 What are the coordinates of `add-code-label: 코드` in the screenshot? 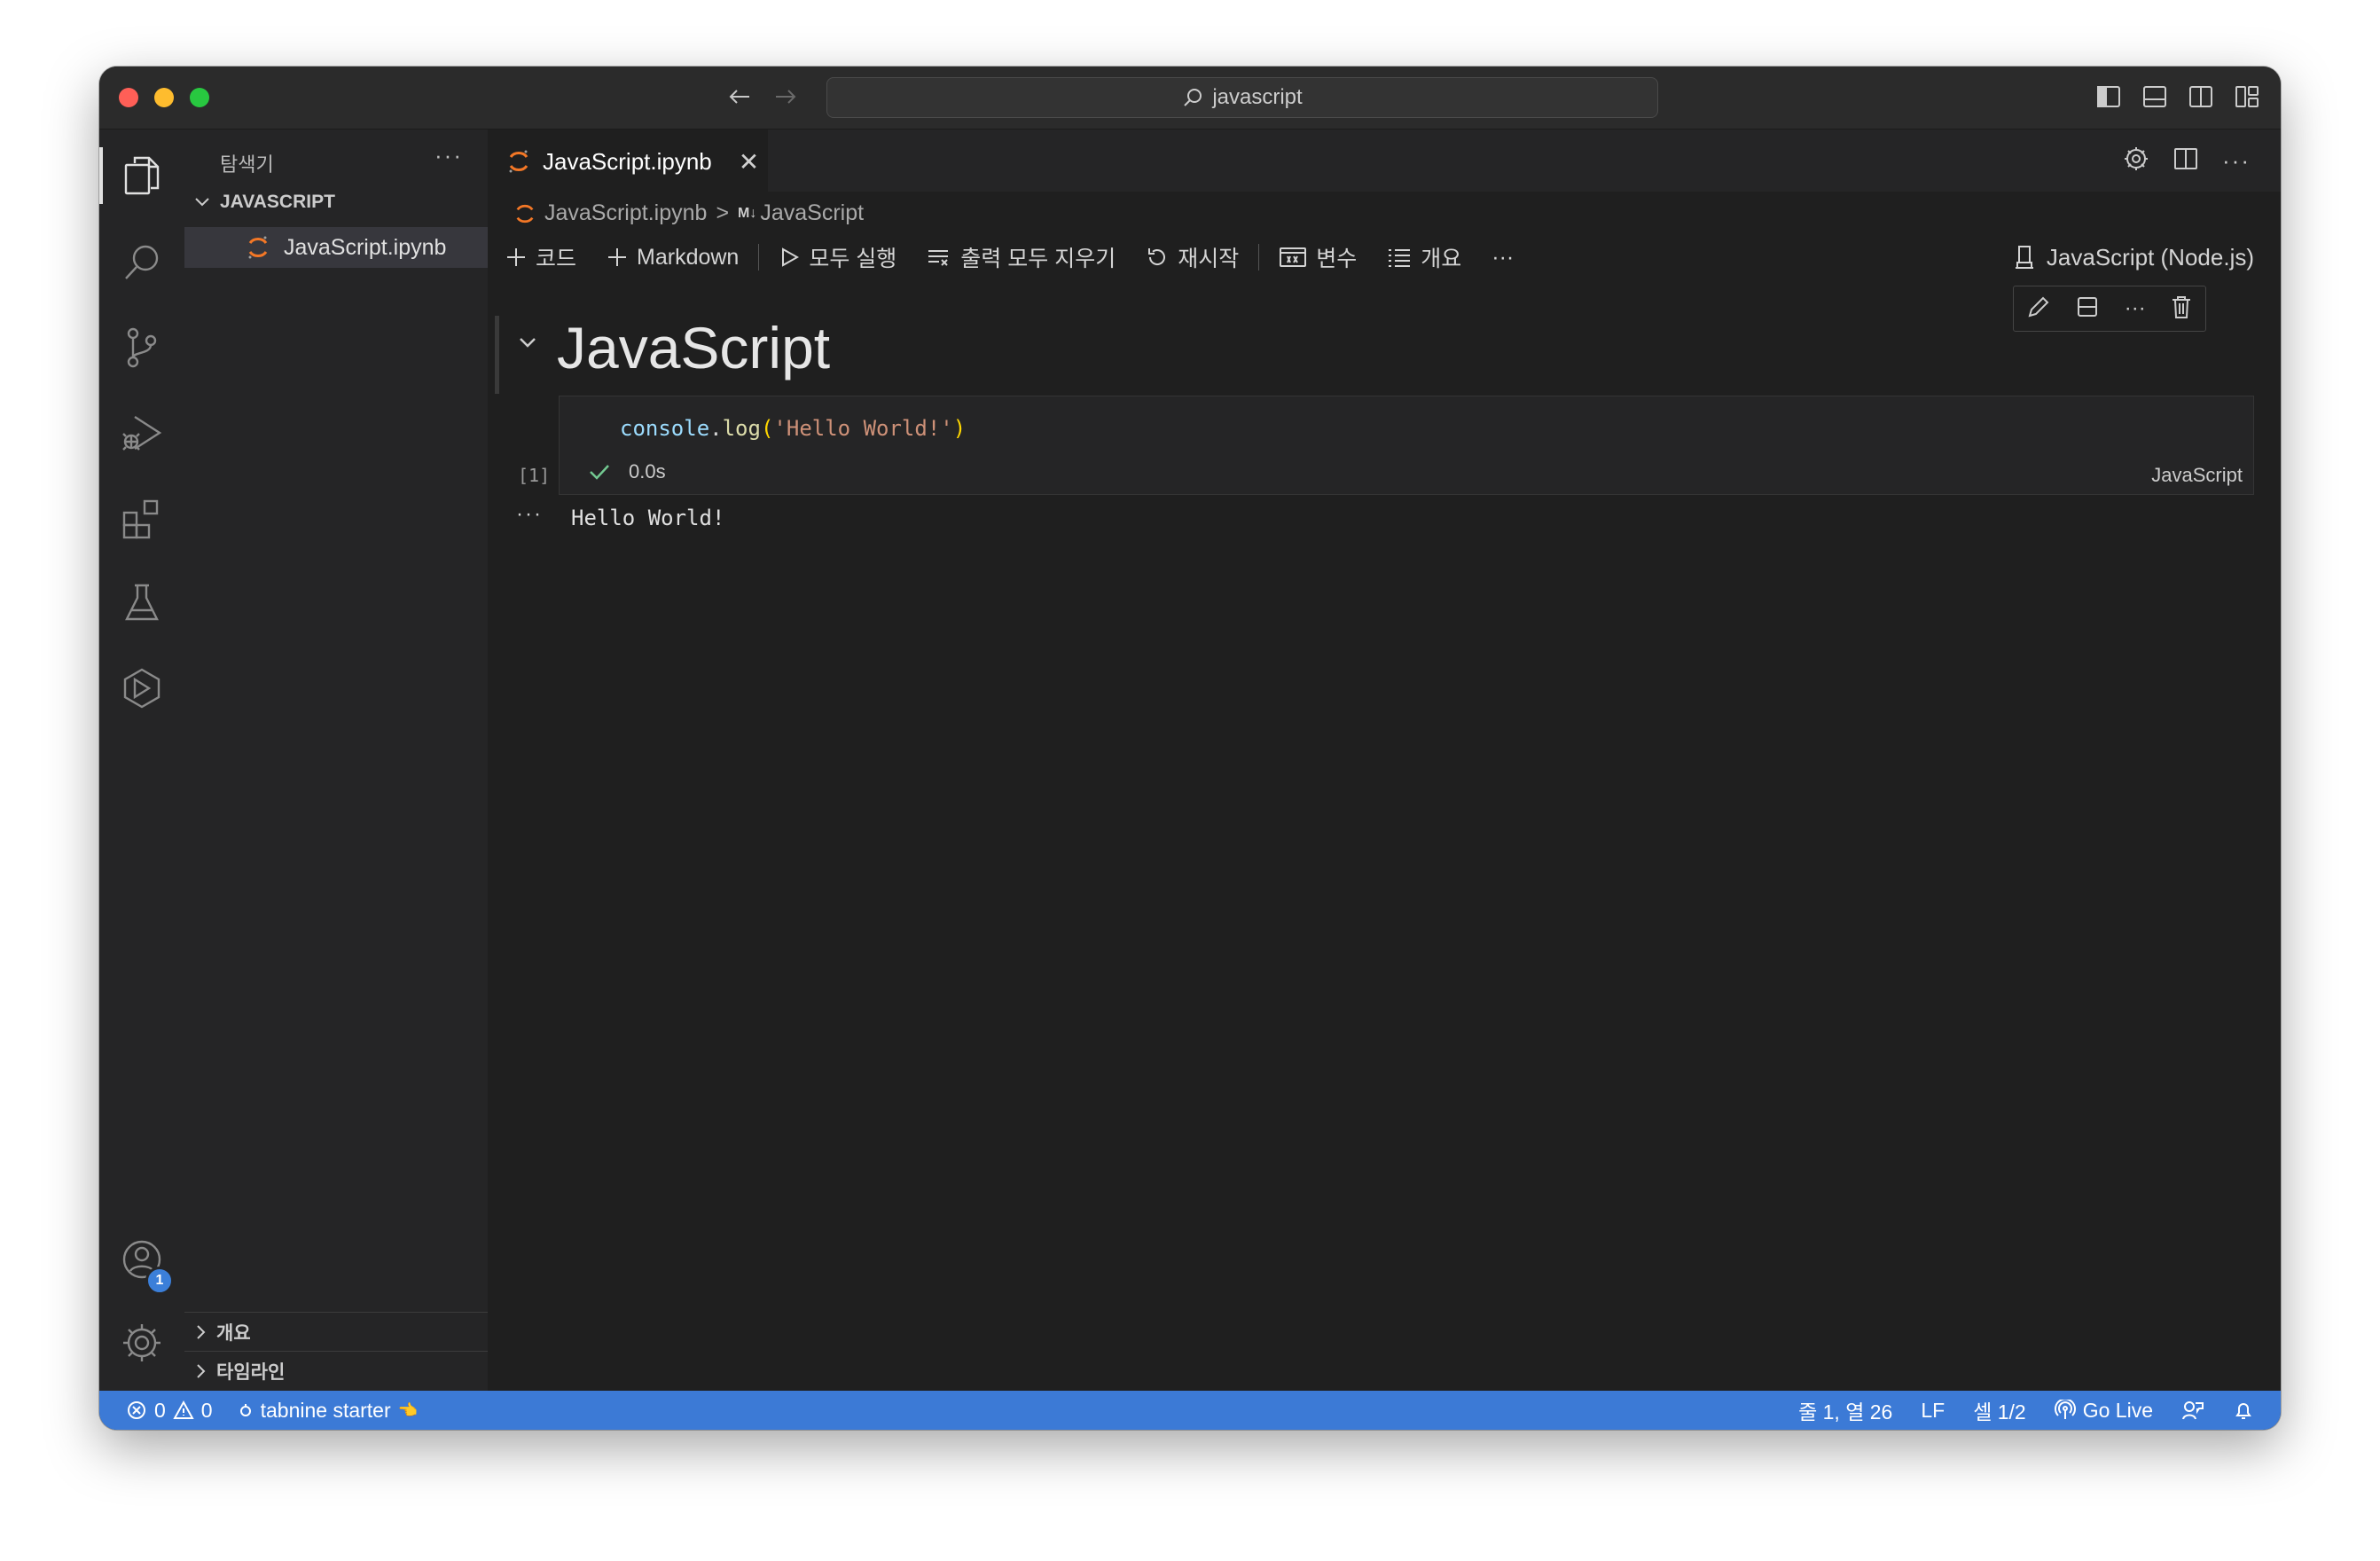 It's located at (556, 259).